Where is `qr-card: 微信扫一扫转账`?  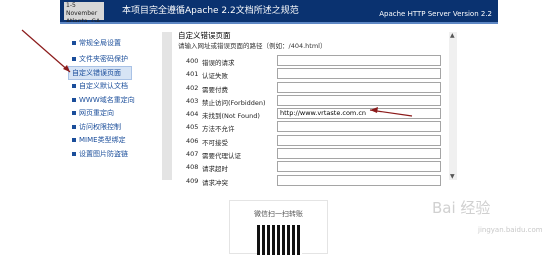 qr-card: 微信扫一扫转账 is located at coordinates (278, 227).